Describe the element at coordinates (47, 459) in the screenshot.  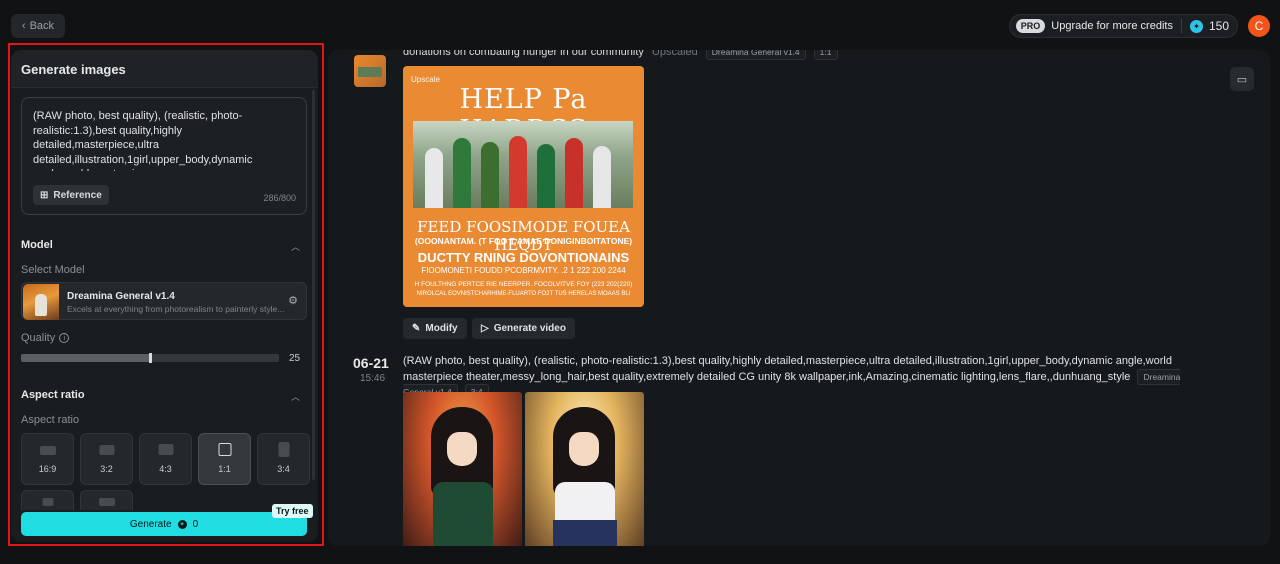
I see `ratio-option-16-9: 16:9` at that location.